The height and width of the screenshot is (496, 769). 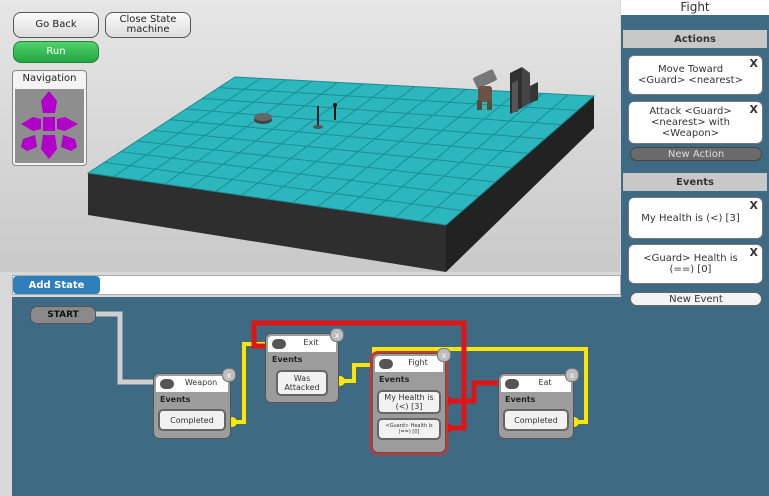 I want to click on state-node-weapon: Weapon x Events Completed, so click(x=194, y=403).